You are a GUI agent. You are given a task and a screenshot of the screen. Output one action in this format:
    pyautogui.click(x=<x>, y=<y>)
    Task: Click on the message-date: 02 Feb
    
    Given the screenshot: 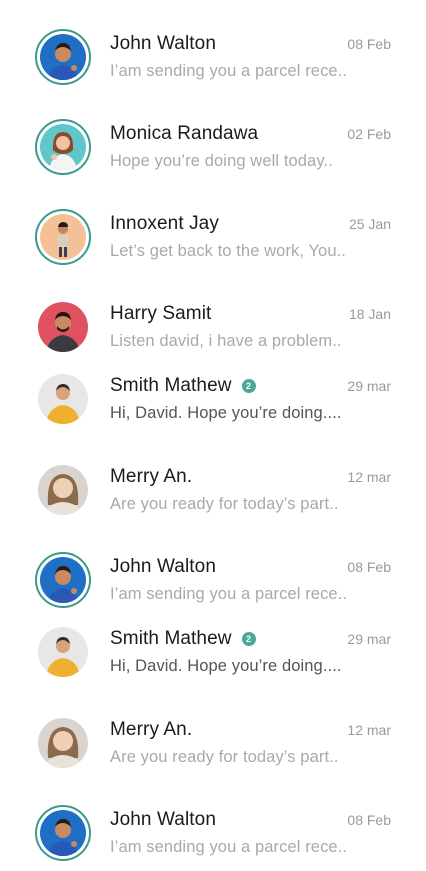 What is the action you would take?
    pyautogui.click(x=369, y=134)
    